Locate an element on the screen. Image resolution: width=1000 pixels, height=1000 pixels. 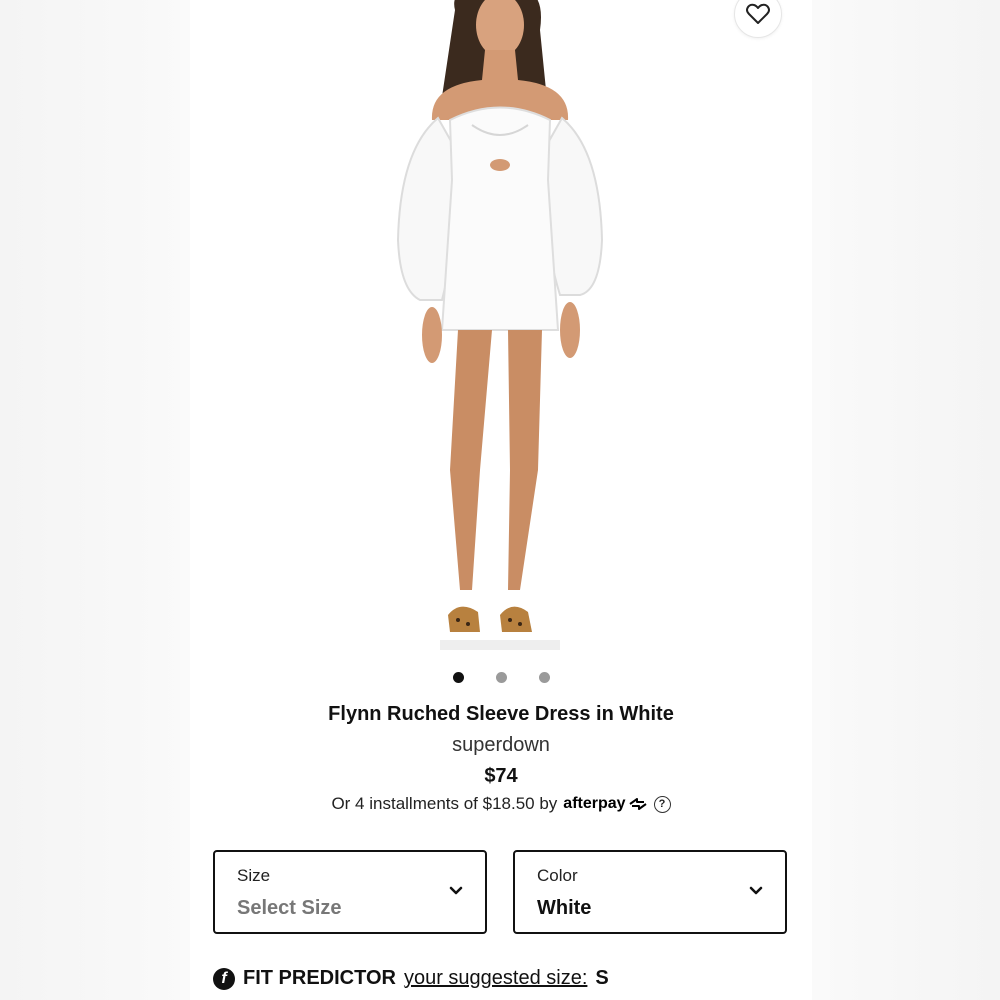
gallery-pagination is located at coordinates (501, 677).